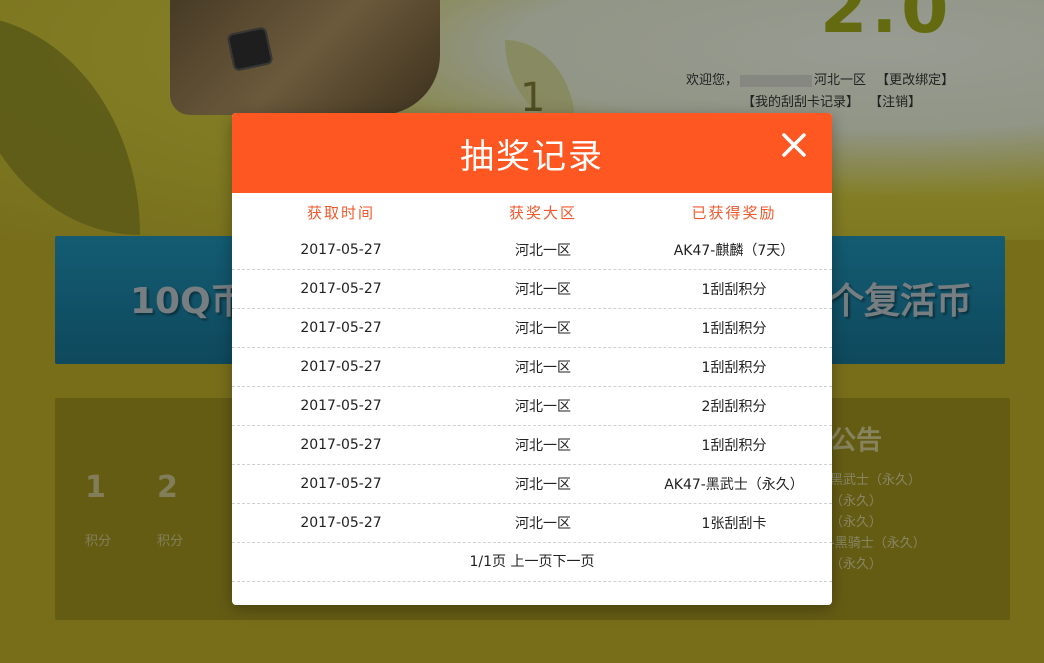 Image resolution: width=1044 pixels, height=663 pixels. I want to click on modal-header: 抽奖记录, so click(532, 153).